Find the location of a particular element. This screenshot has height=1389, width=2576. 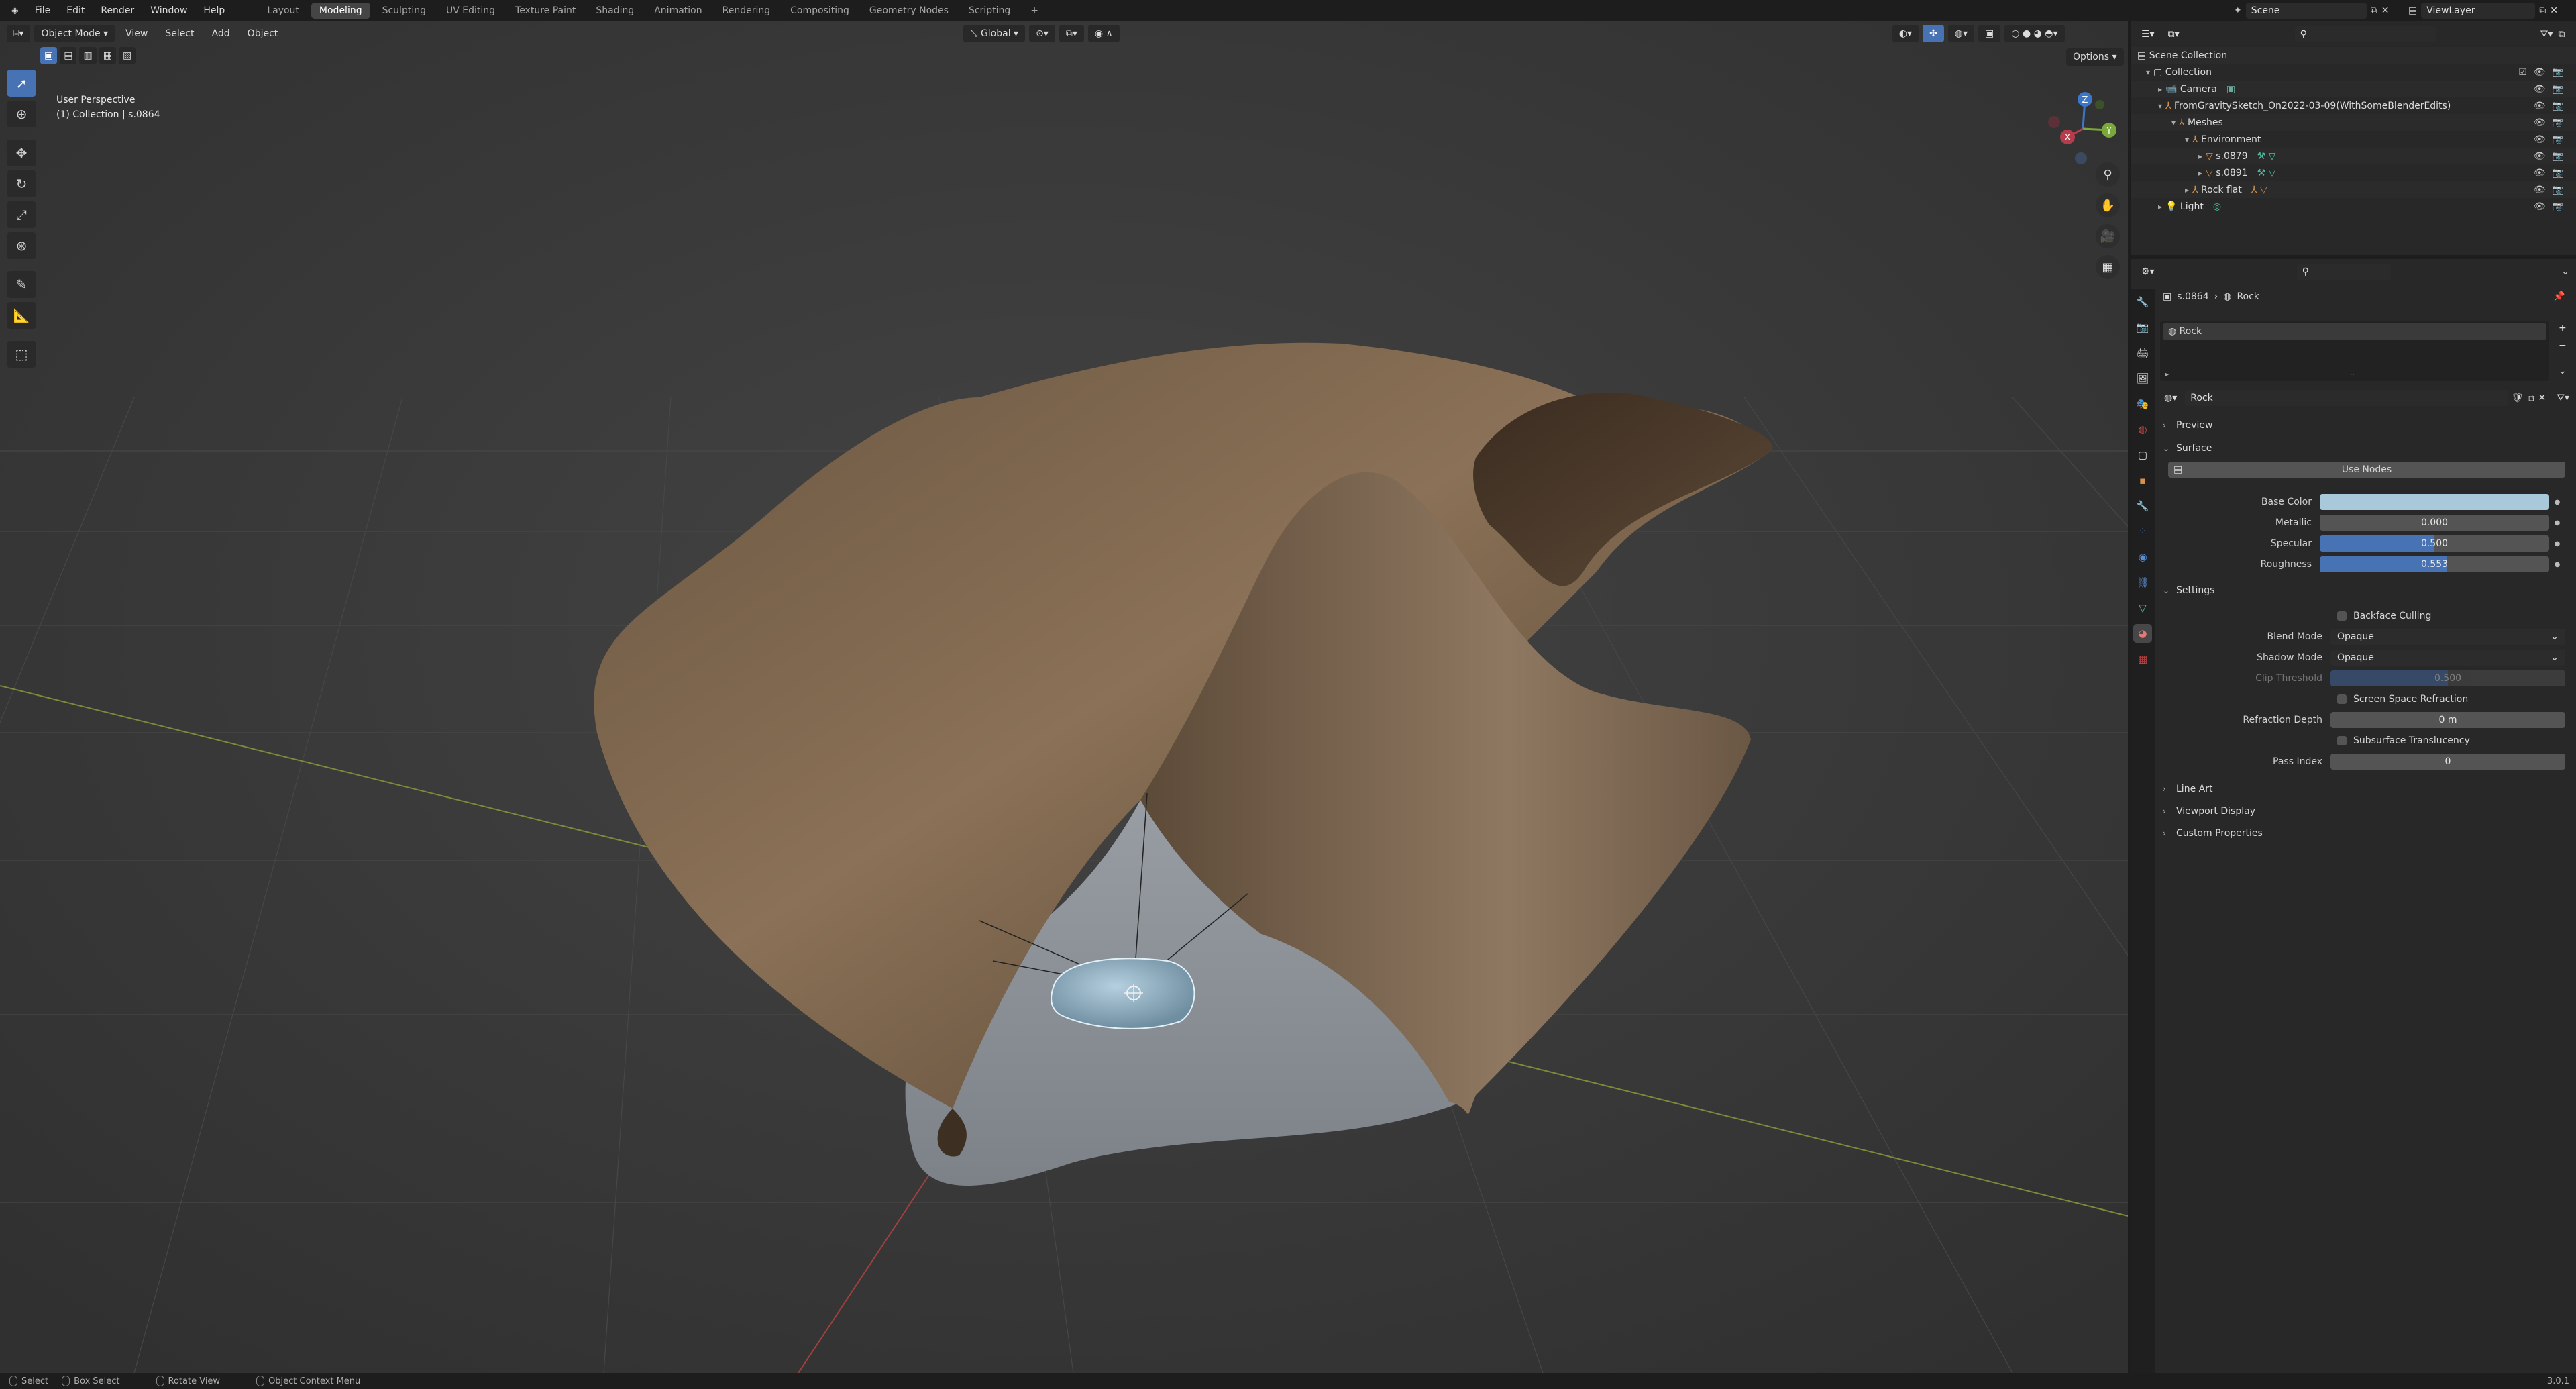

select-extend-icon: ▤ is located at coordinates (68, 56).